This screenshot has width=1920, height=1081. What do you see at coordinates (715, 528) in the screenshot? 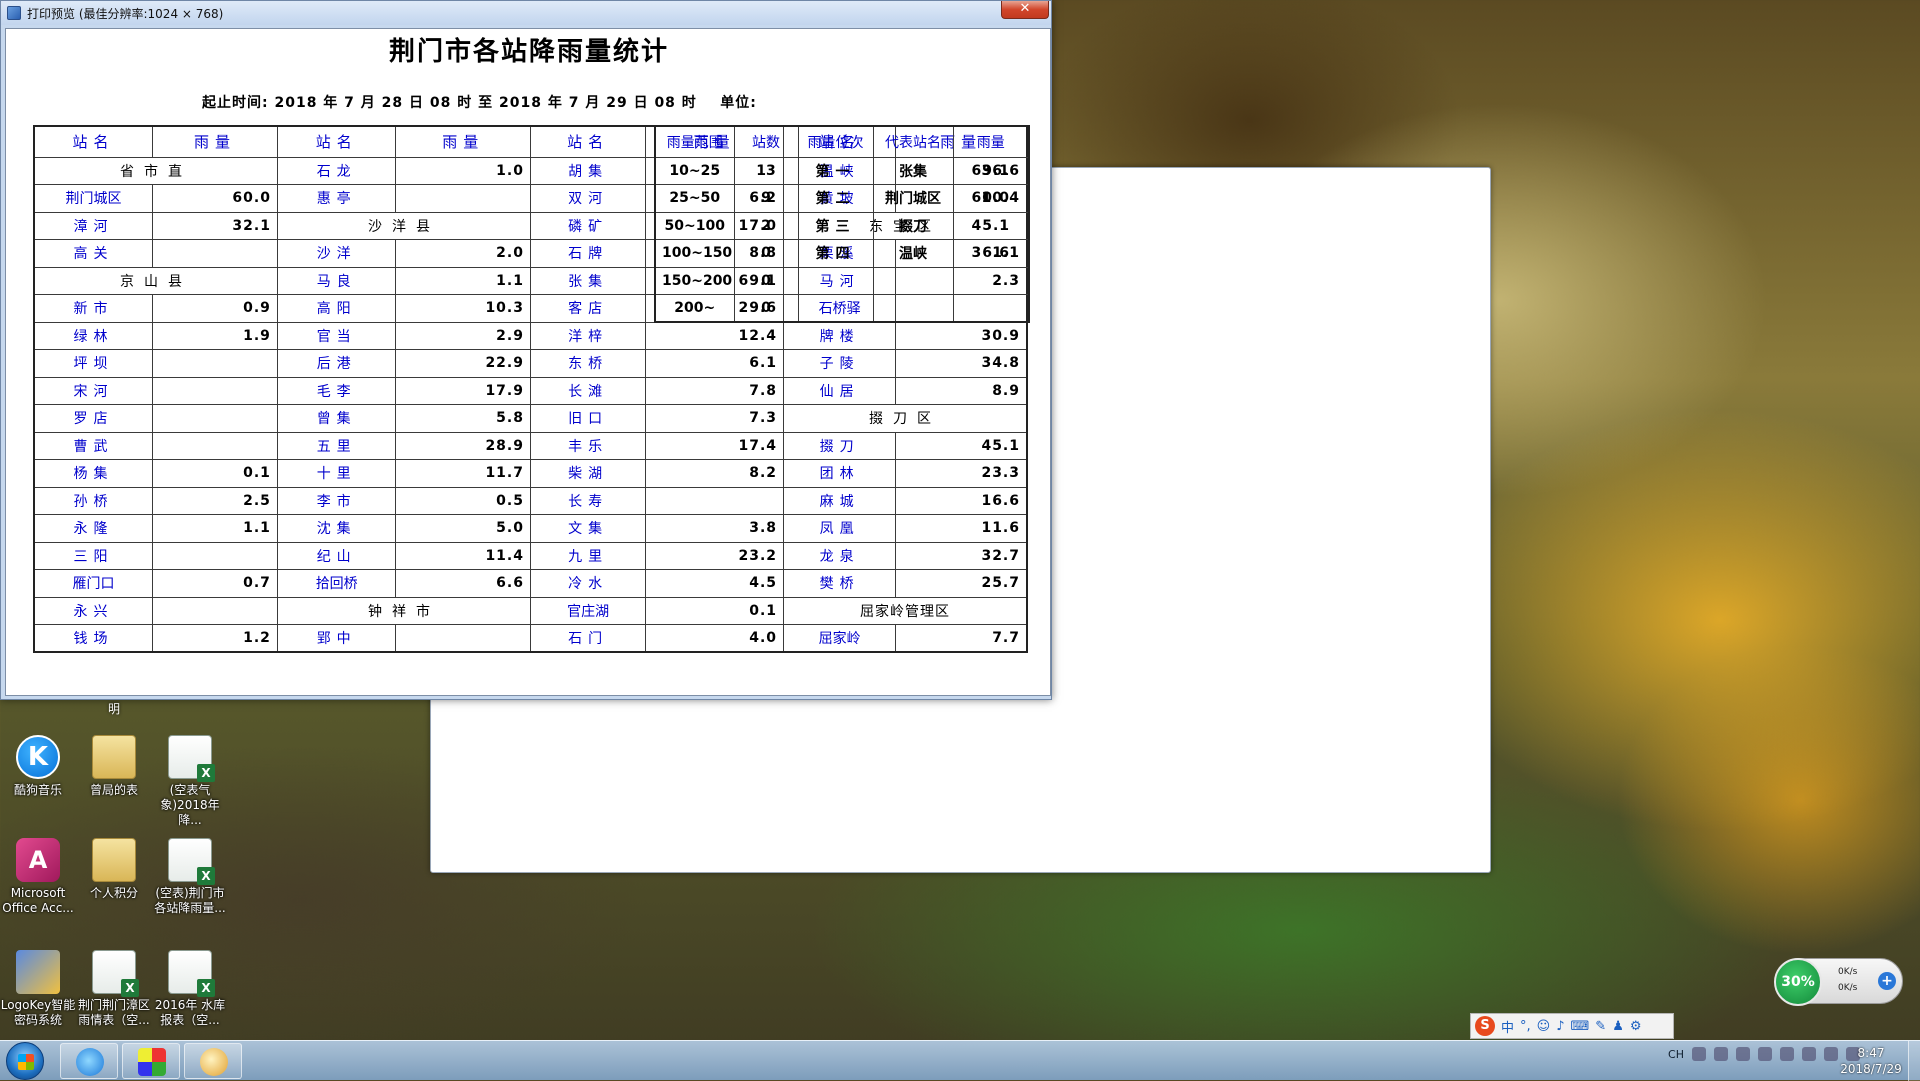
I see `station-rainfall: 3.8` at bounding box center [715, 528].